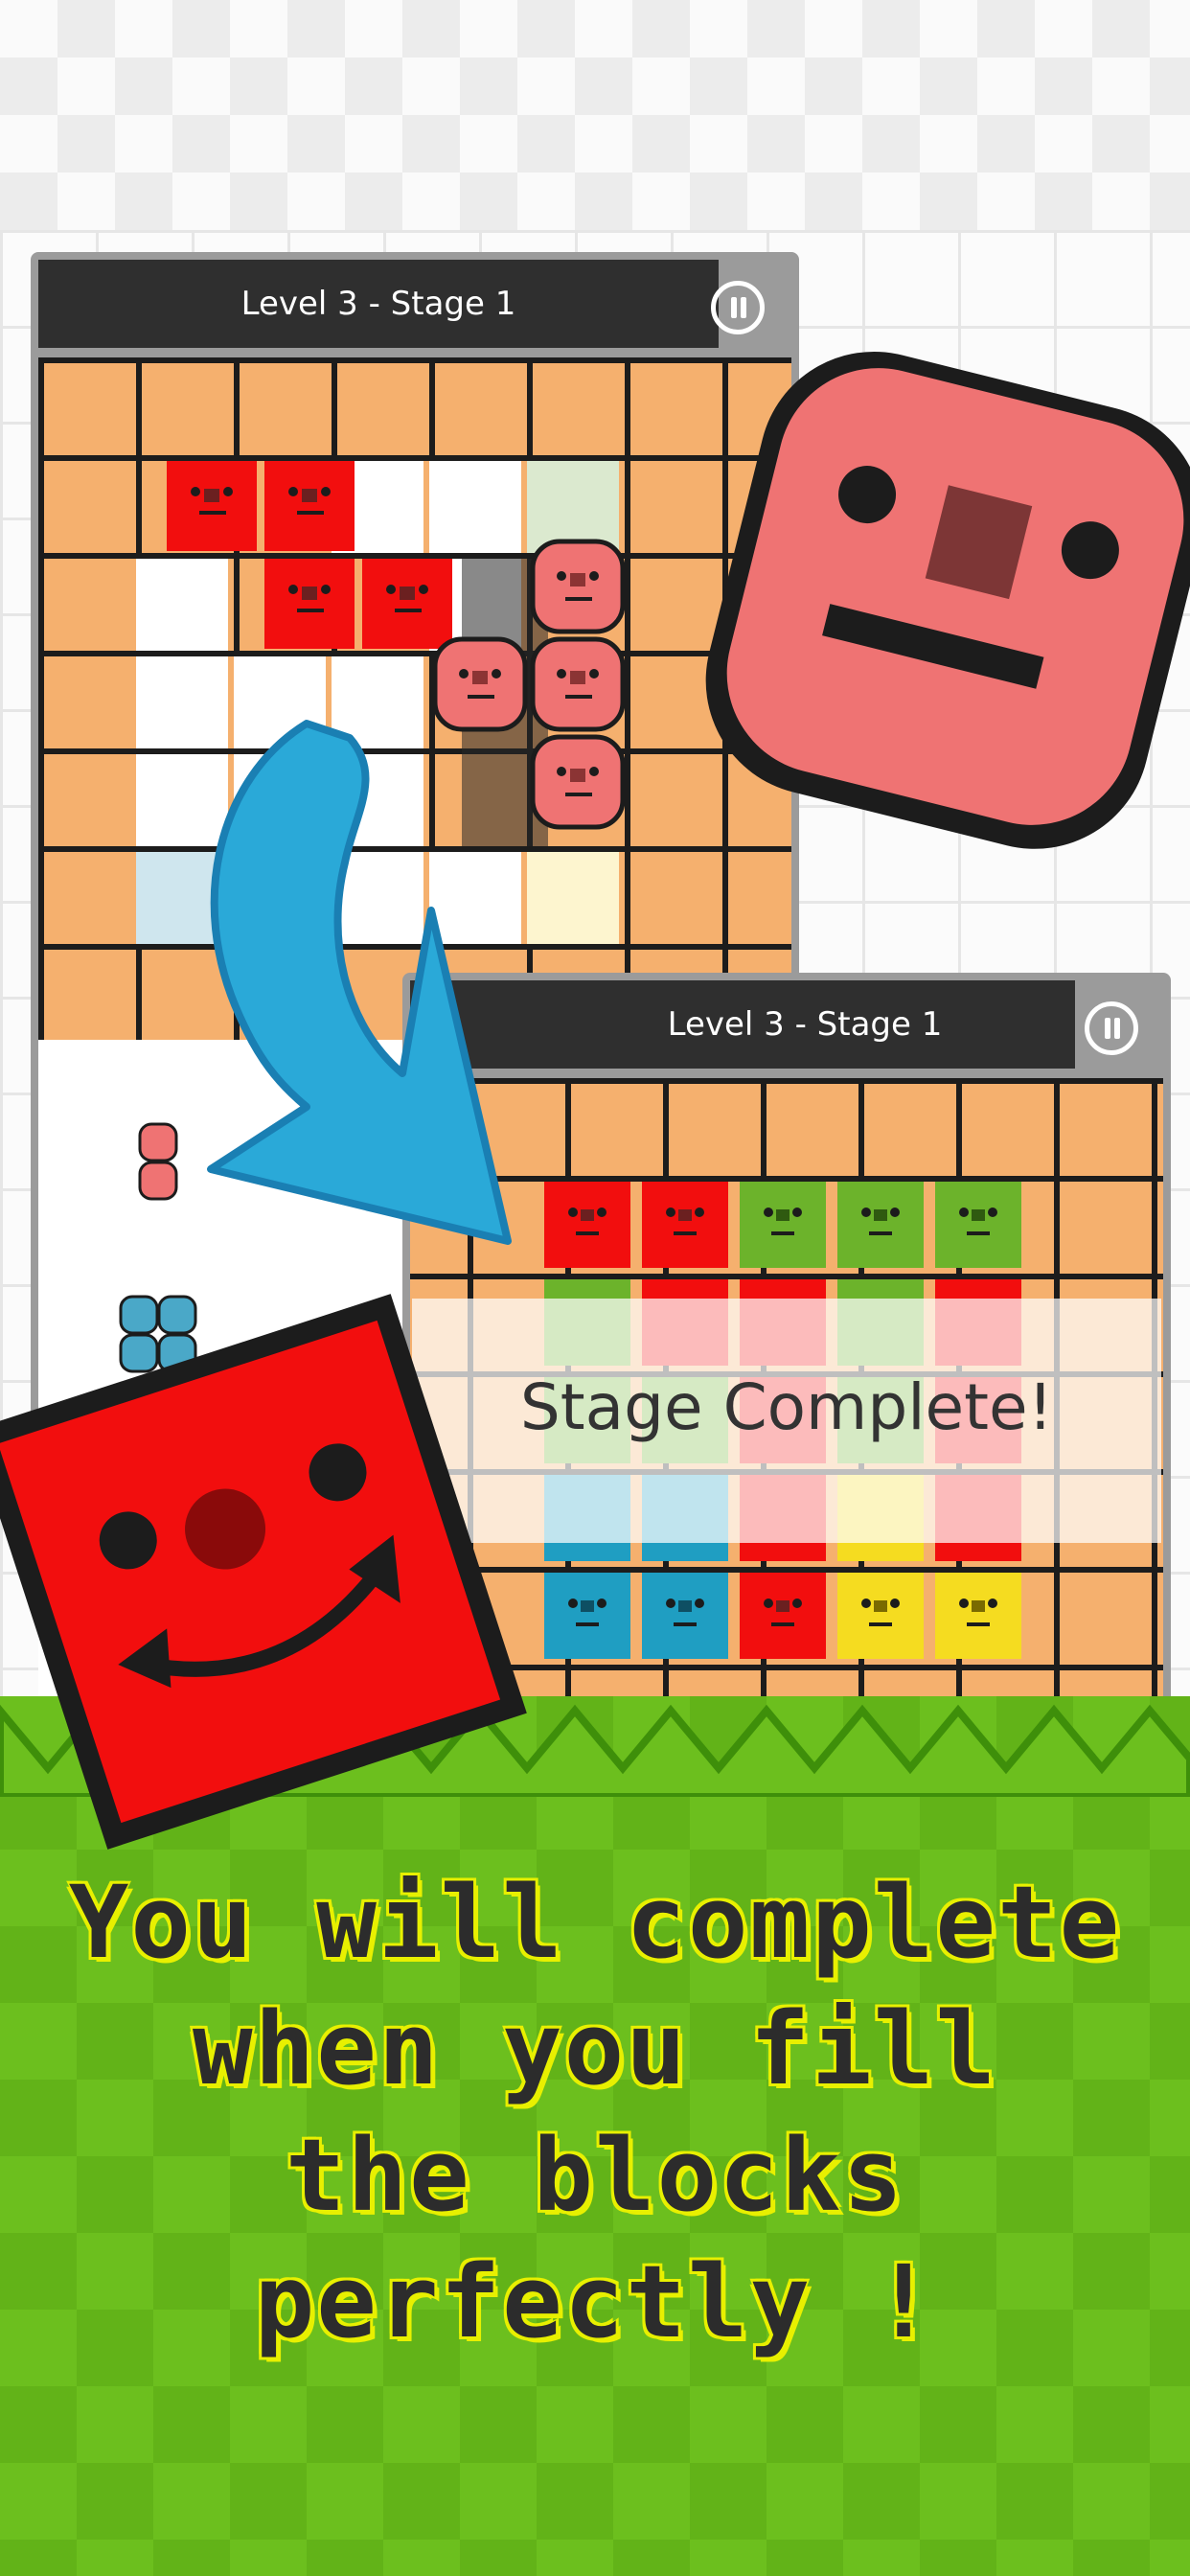 The height and width of the screenshot is (2576, 1190). I want to click on checker-background, so click(595, 115).